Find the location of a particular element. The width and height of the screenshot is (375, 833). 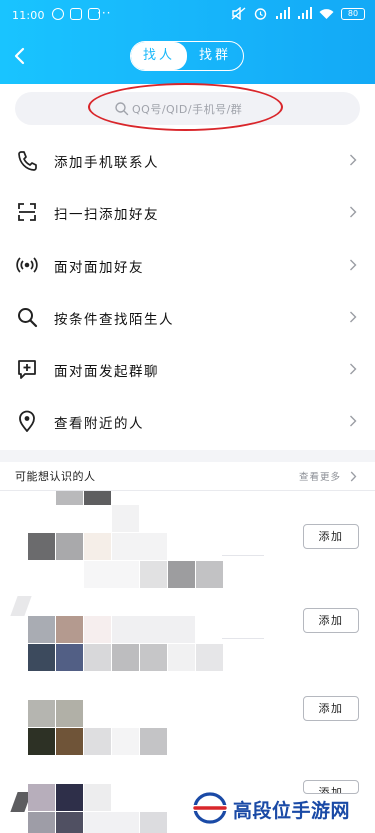

scan-icon is located at coordinates (27, 212).